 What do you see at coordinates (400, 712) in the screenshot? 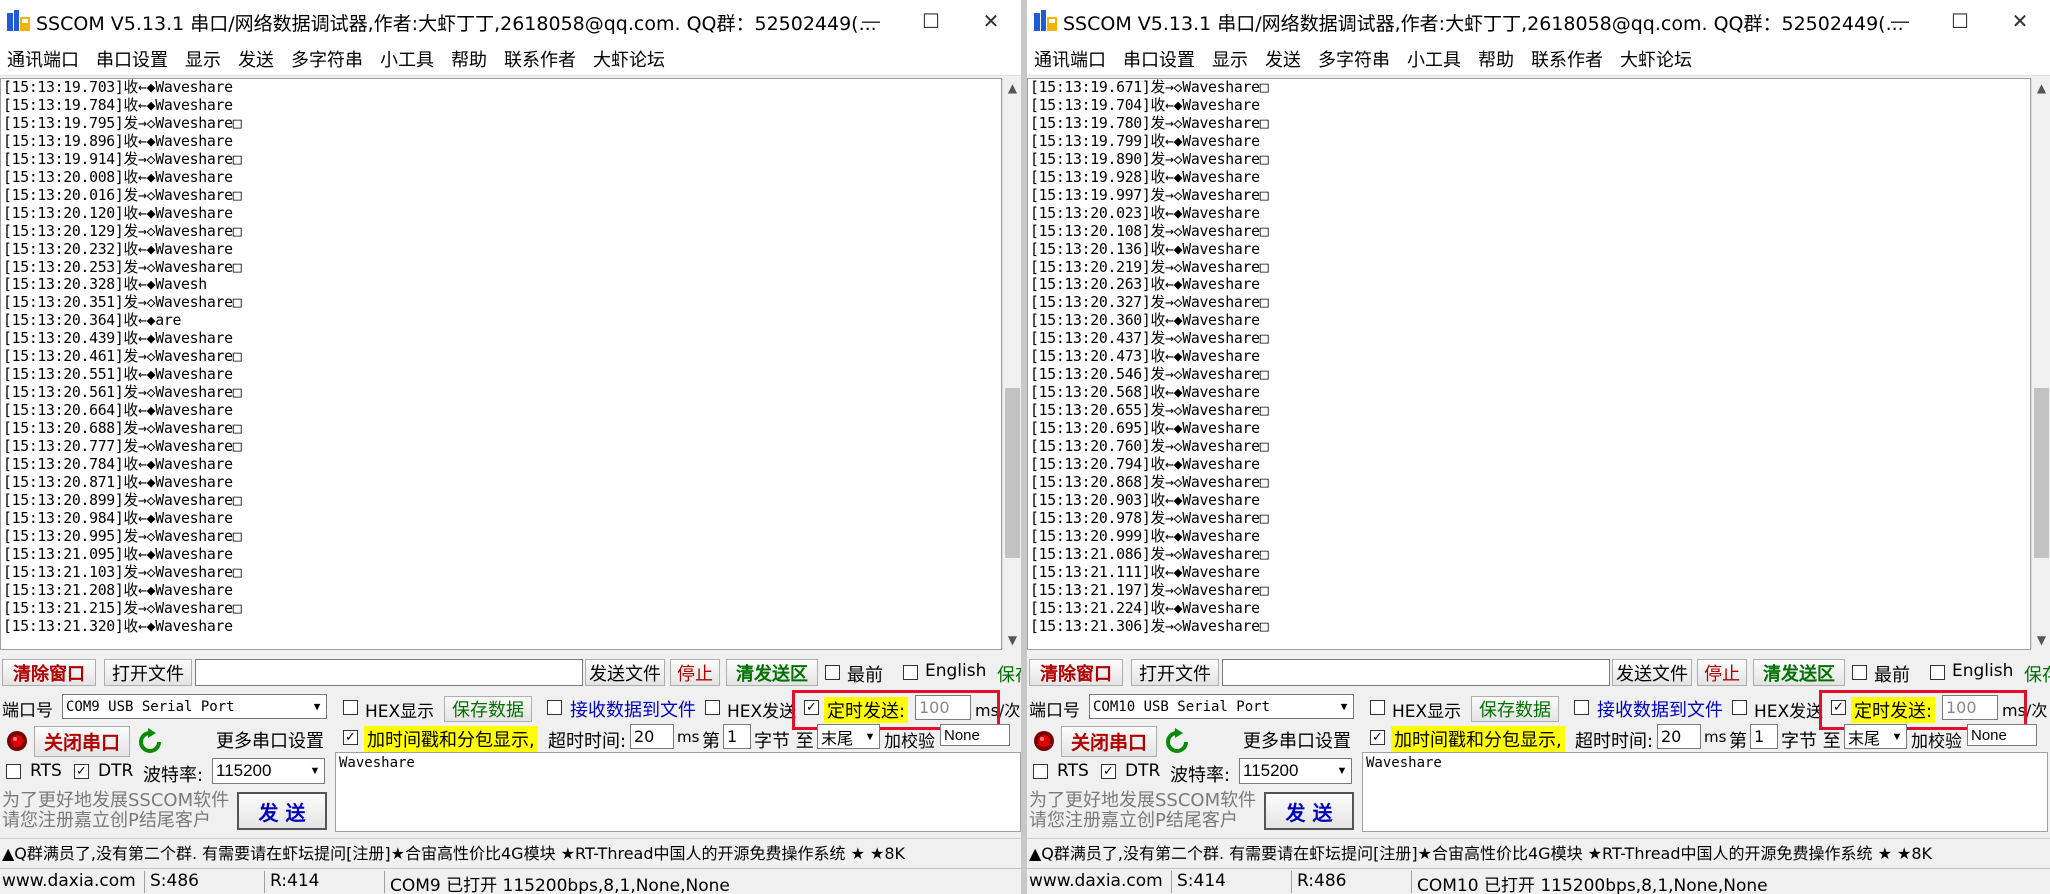
I see `hex-display-label: HEX显示` at bounding box center [400, 712].